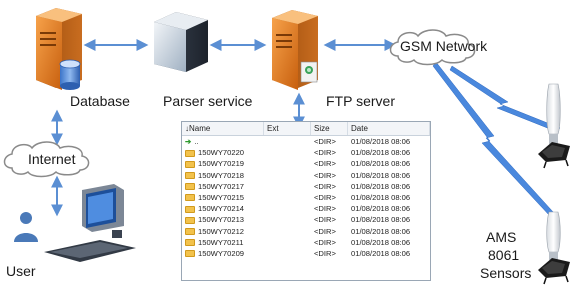  What do you see at coordinates (504, 255) in the screenshot?
I see `ams-sensors-label-line2: 8061` at bounding box center [504, 255].